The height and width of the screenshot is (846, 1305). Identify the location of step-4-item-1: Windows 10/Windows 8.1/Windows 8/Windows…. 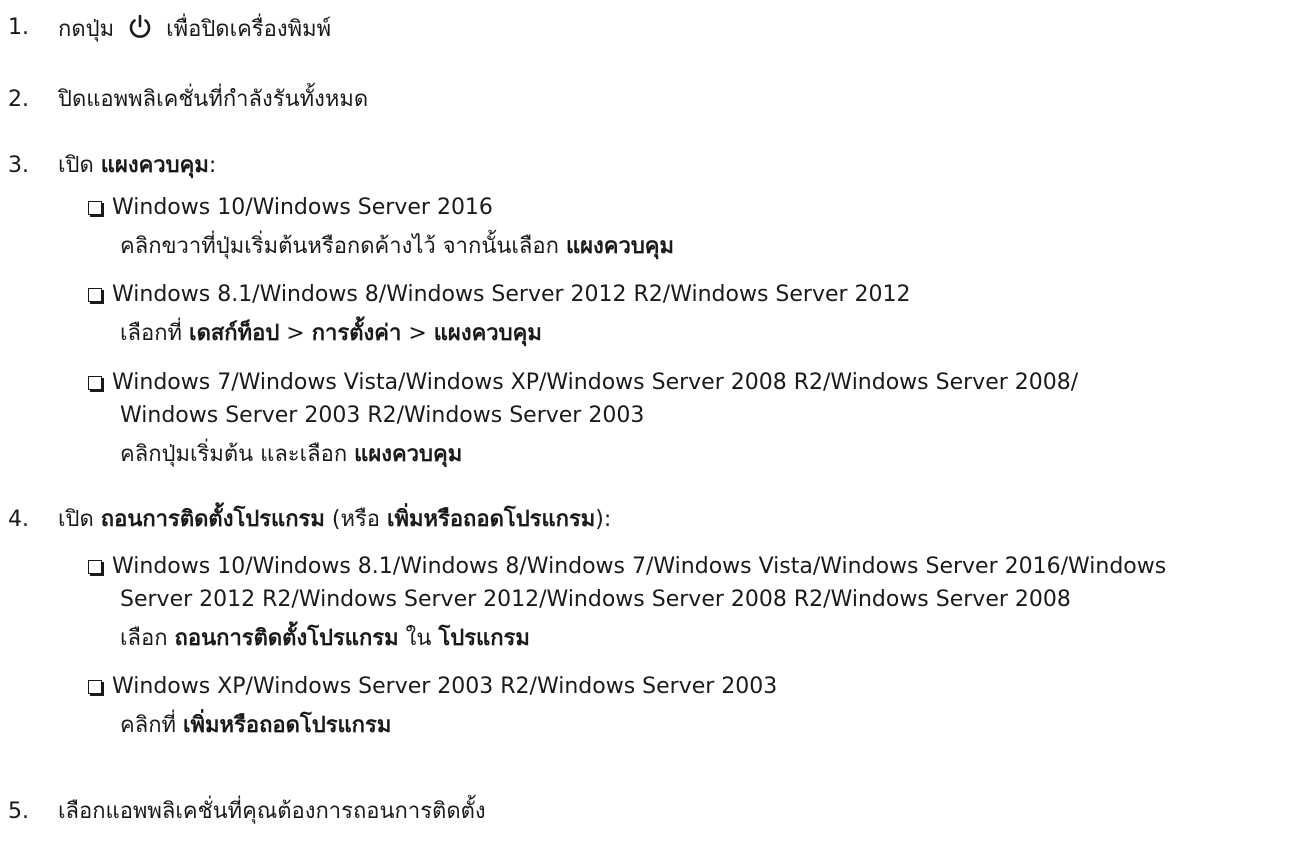
(627, 567).